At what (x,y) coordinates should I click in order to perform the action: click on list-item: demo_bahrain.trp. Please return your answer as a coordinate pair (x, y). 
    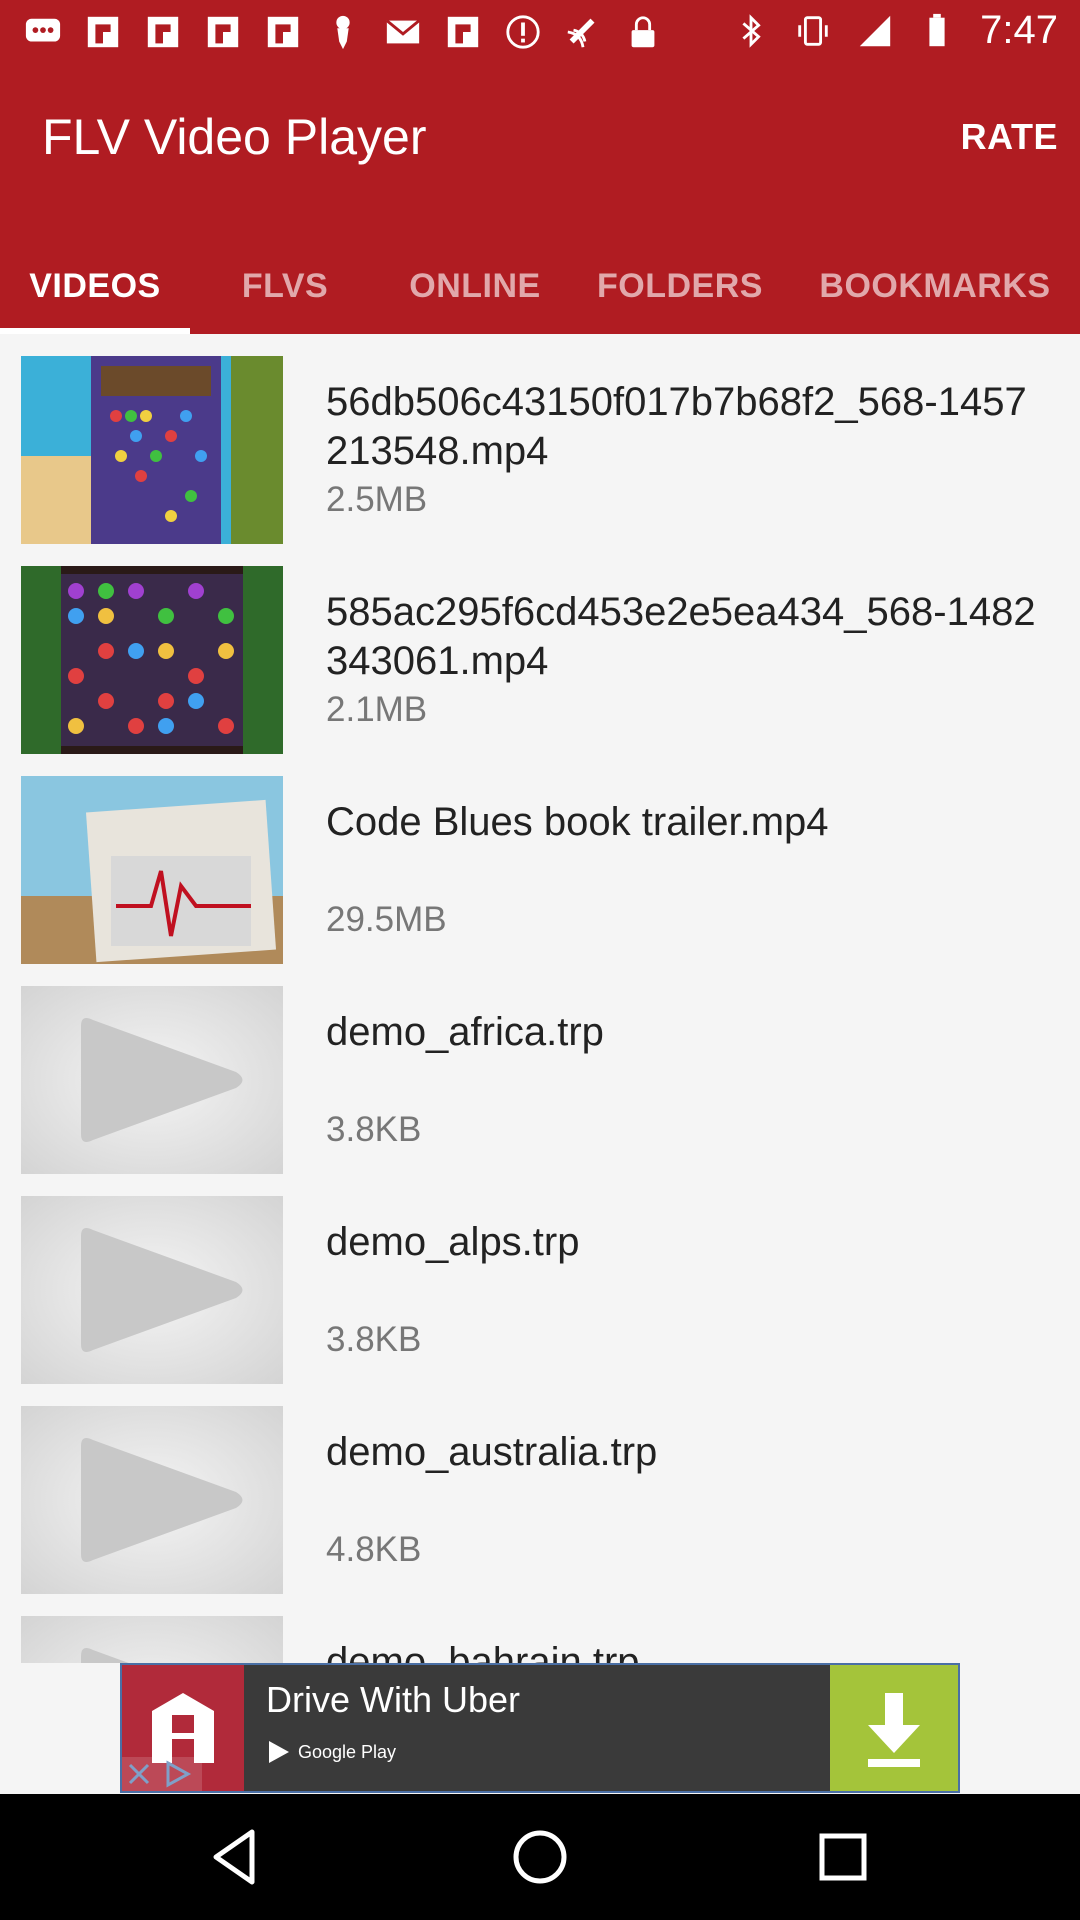
    Looking at the image, I should click on (540, 1631).